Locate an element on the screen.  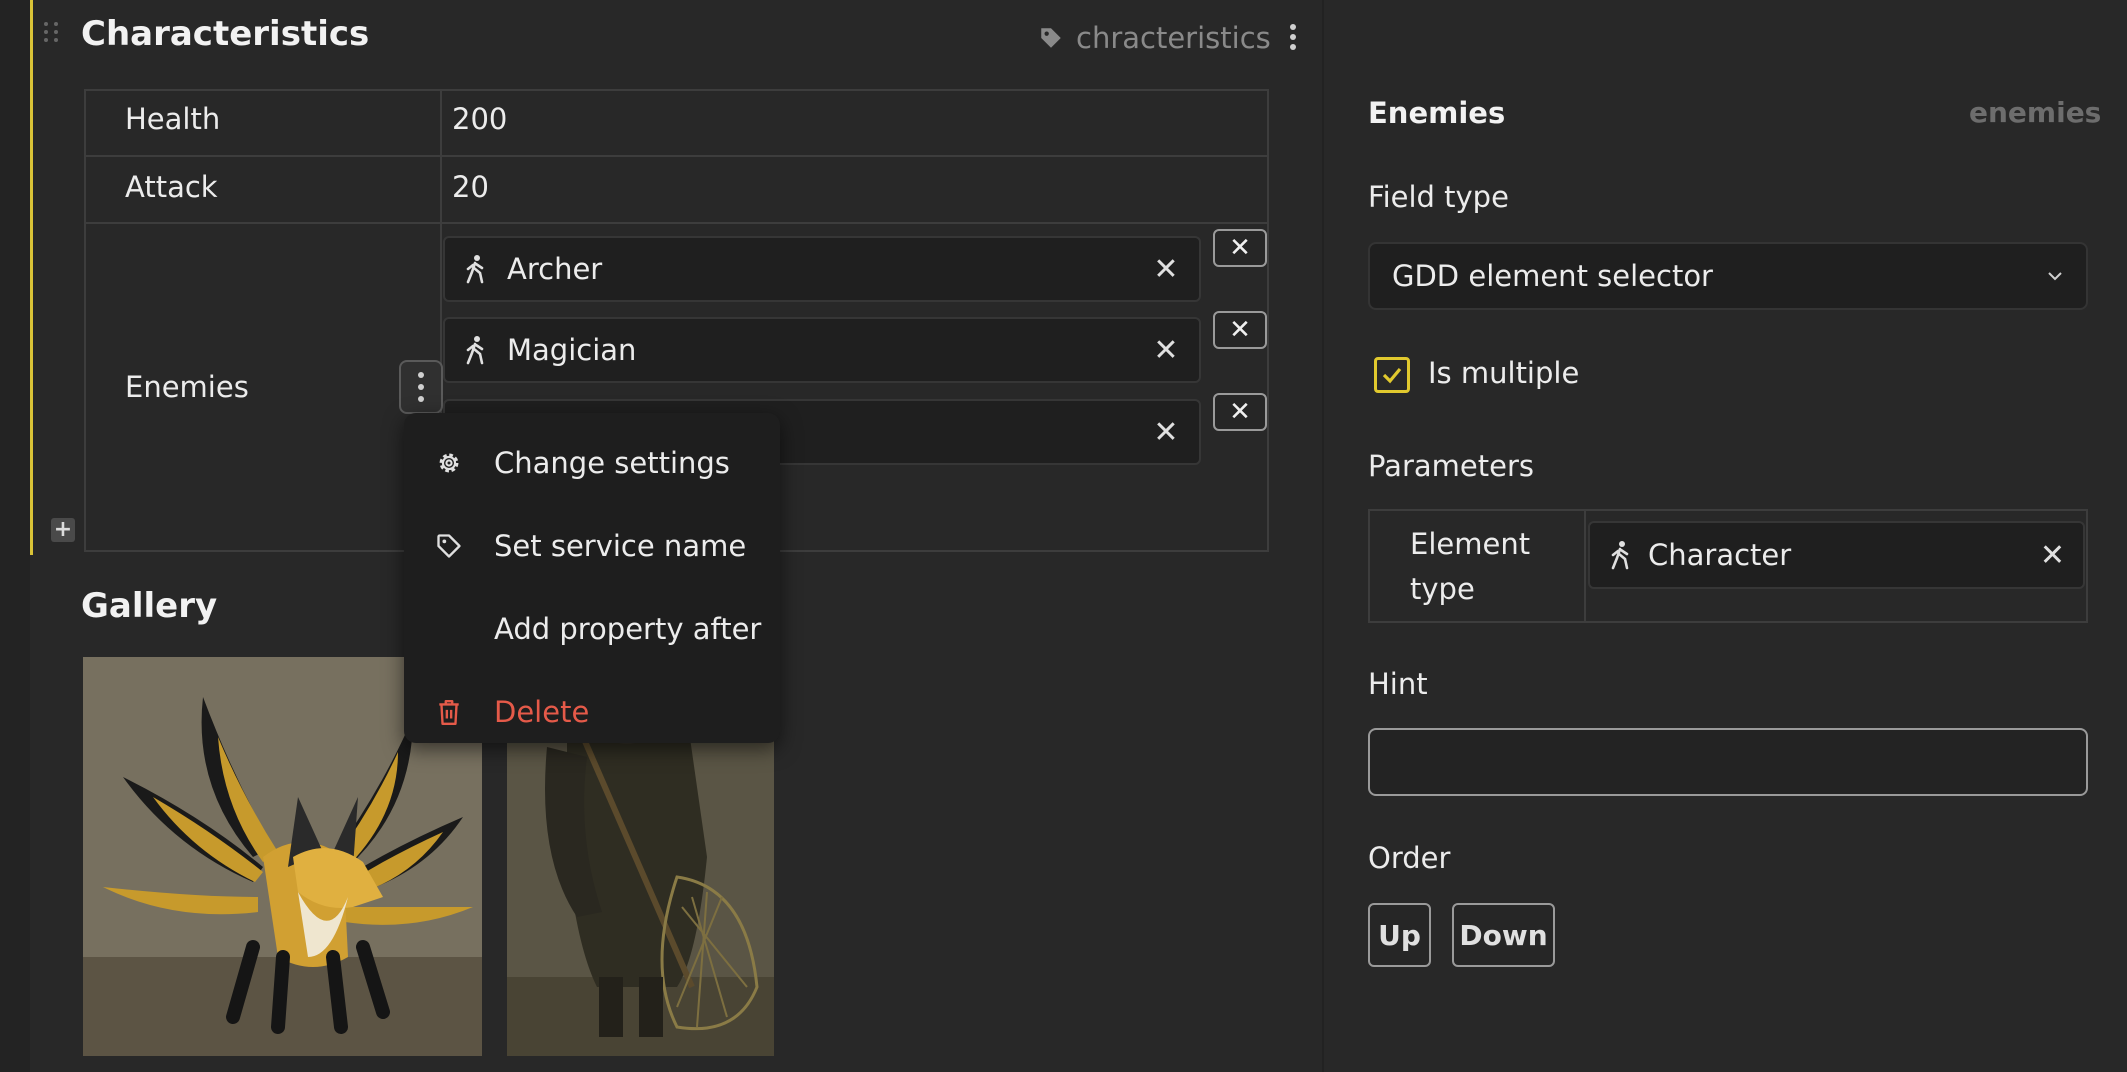
order-label: Order is located at coordinates (1409, 858).